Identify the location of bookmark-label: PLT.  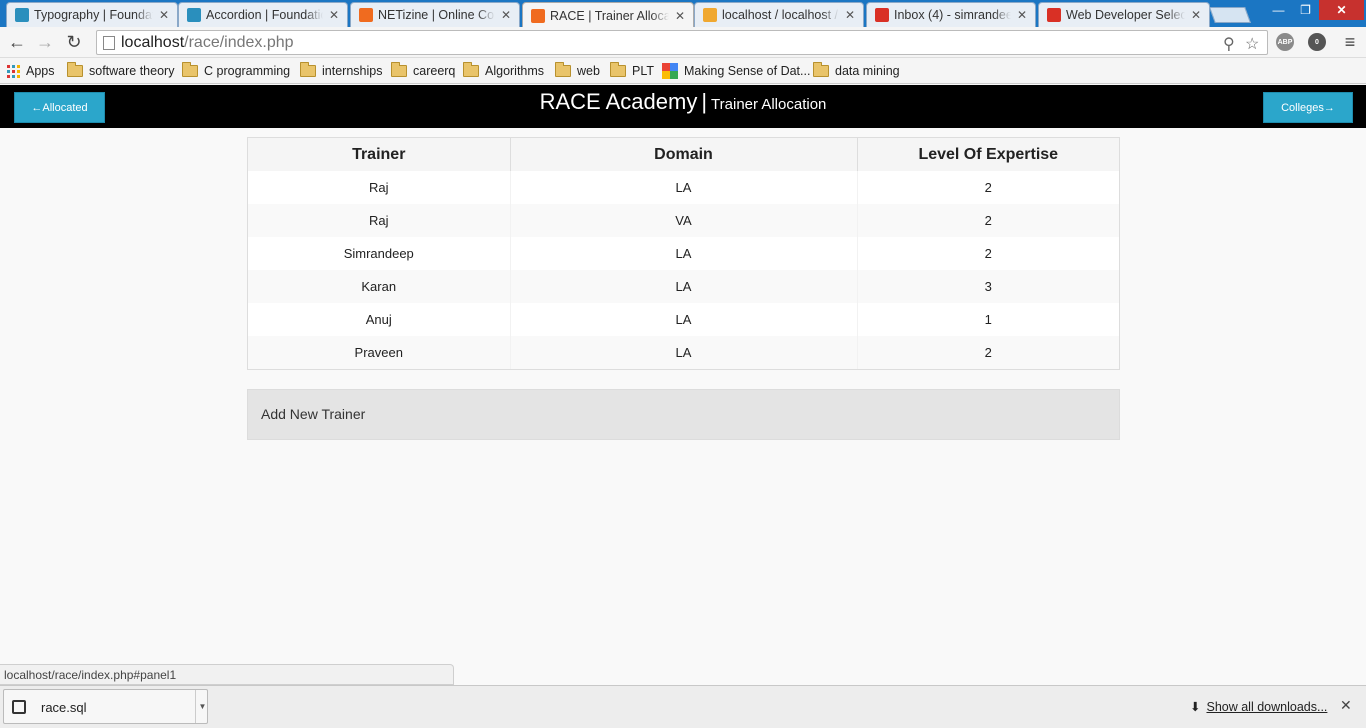
(643, 71).